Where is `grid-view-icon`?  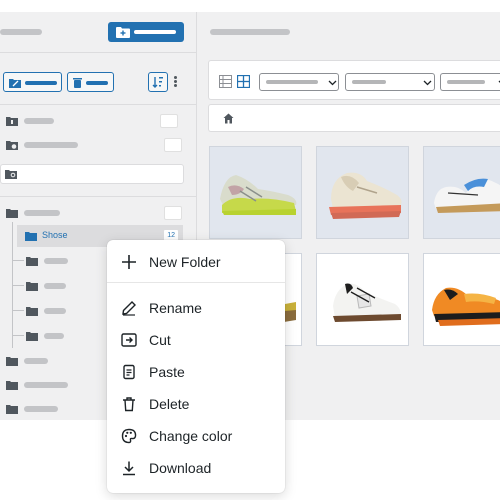 grid-view-icon is located at coordinates (243, 81).